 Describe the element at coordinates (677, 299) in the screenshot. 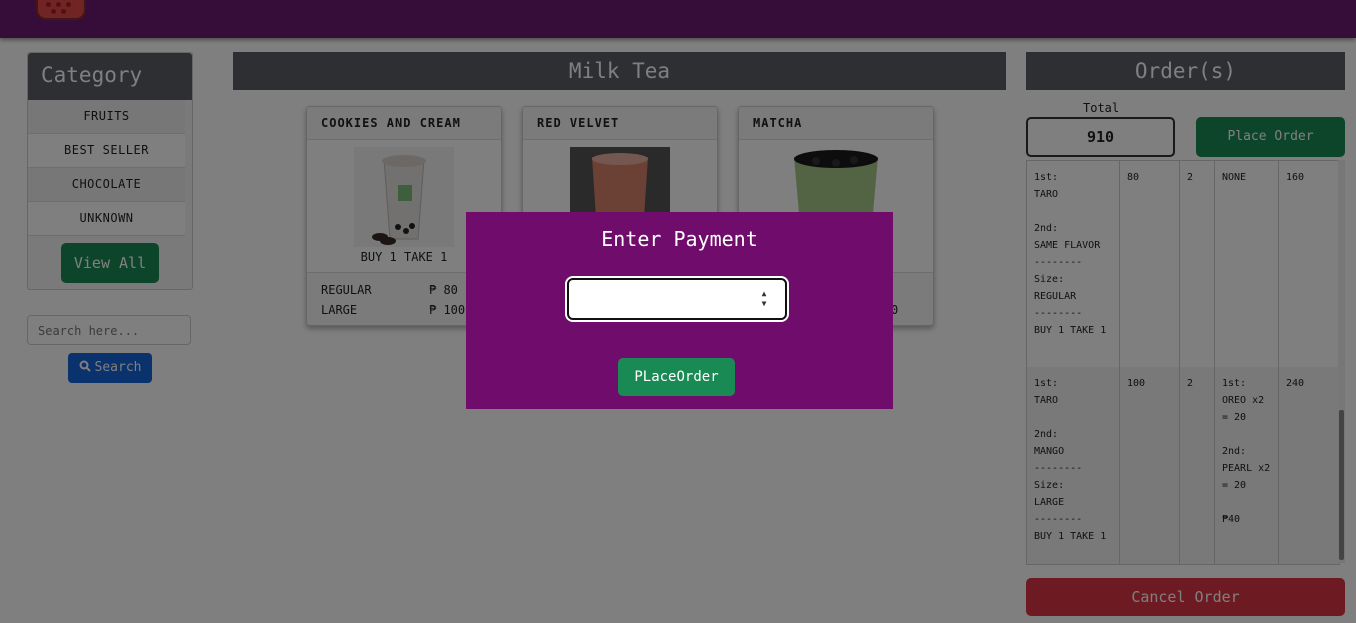

I see `payment-input: ▲ ▼` at that location.